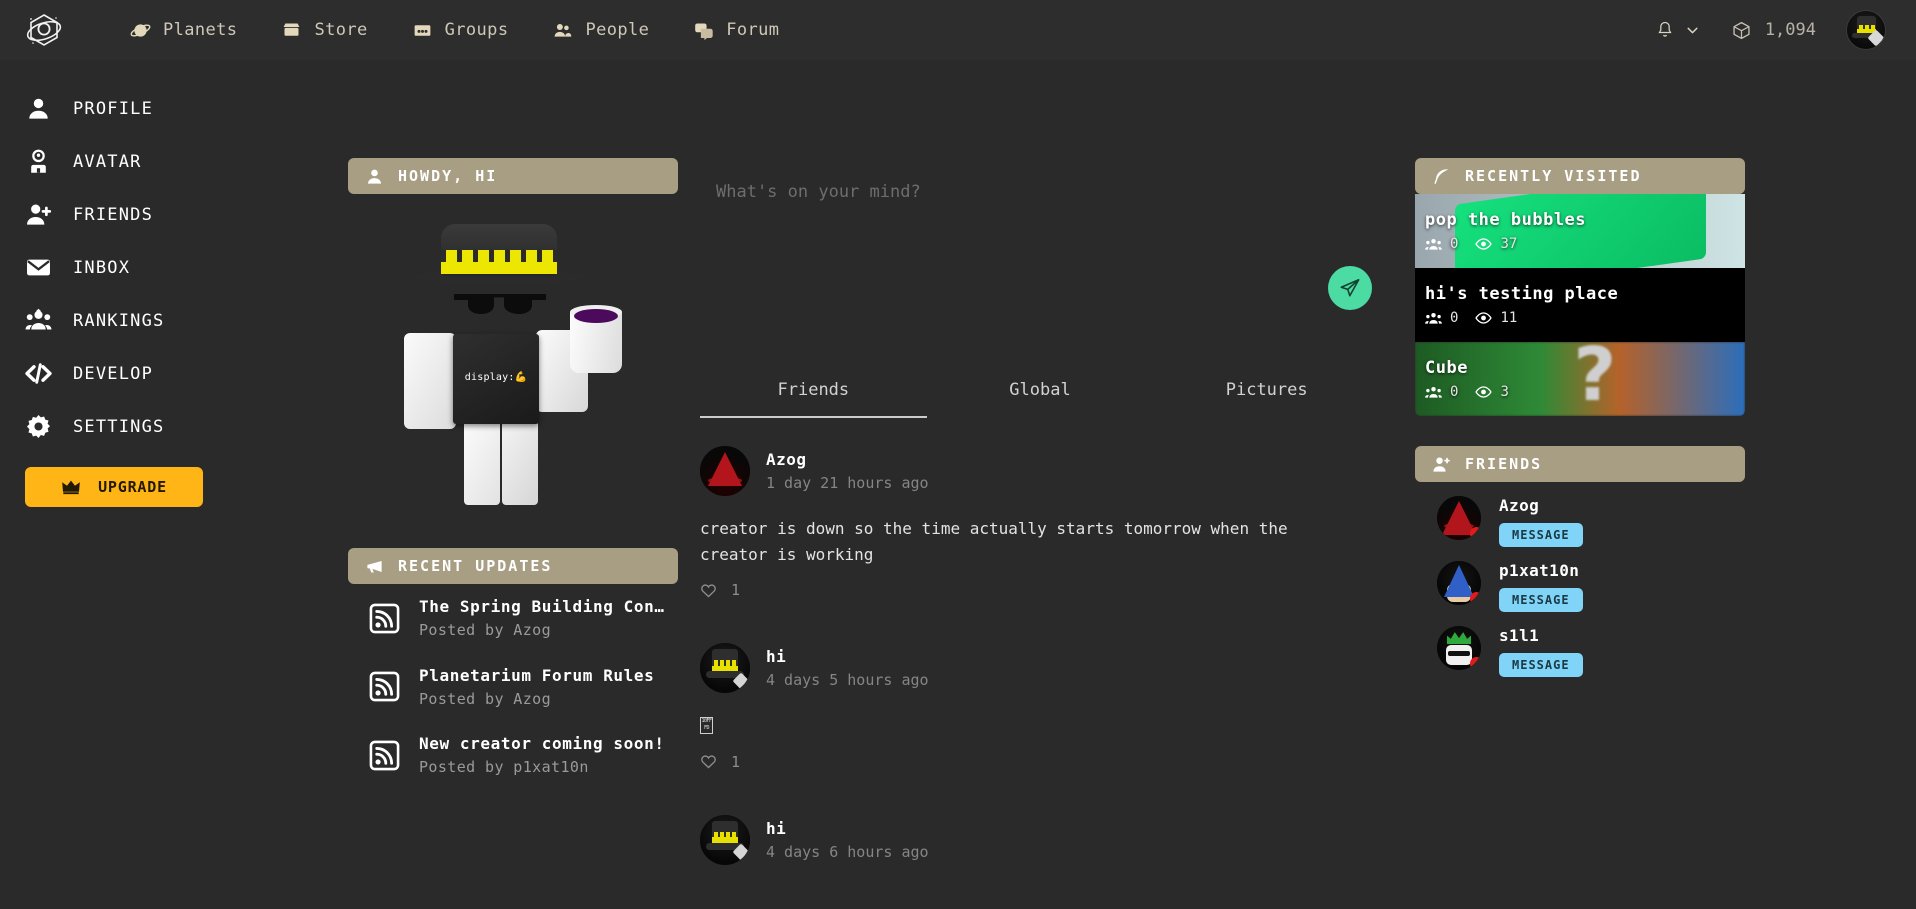 Image resolution: width=1916 pixels, height=909 pixels. Describe the element at coordinates (1506, 220) in the screenshot. I see `visited-place-title: pop the bubbles` at that location.